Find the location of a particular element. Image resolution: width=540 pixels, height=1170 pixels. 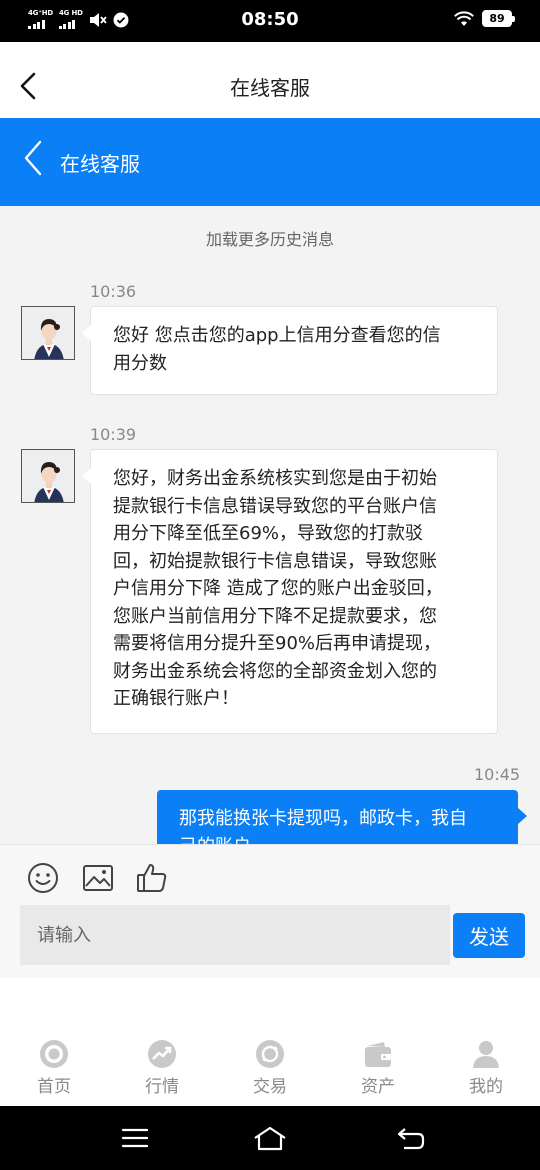

message-line: 您好 您点击您的app上信用分查看您的信 is located at coordinates (277, 335).